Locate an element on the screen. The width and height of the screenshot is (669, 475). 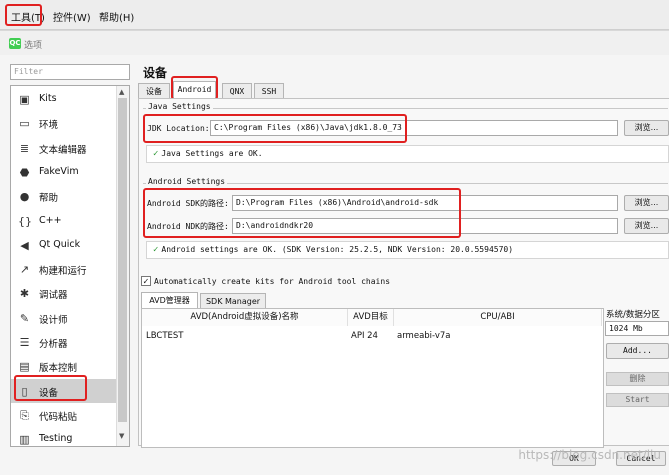
dialog-title: 选项 is located at coordinates (33, 46).